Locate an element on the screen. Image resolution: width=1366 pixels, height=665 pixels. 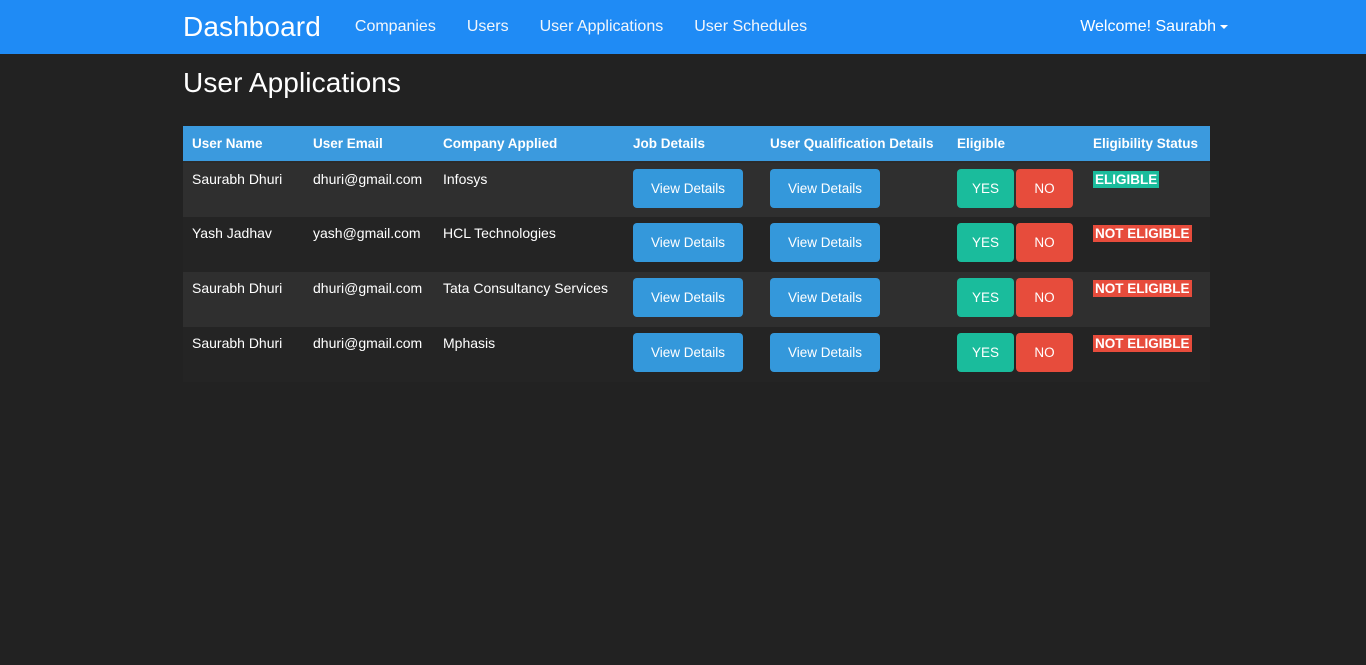
column-header-user-email: User Email is located at coordinates (369, 144).